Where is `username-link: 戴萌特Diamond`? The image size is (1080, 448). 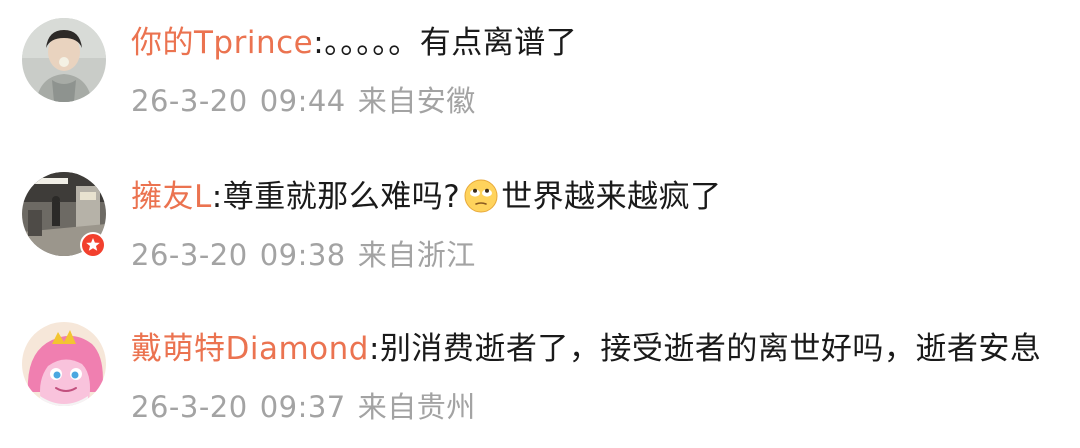 username-link: 戴萌特Diamond is located at coordinates (250, 349).